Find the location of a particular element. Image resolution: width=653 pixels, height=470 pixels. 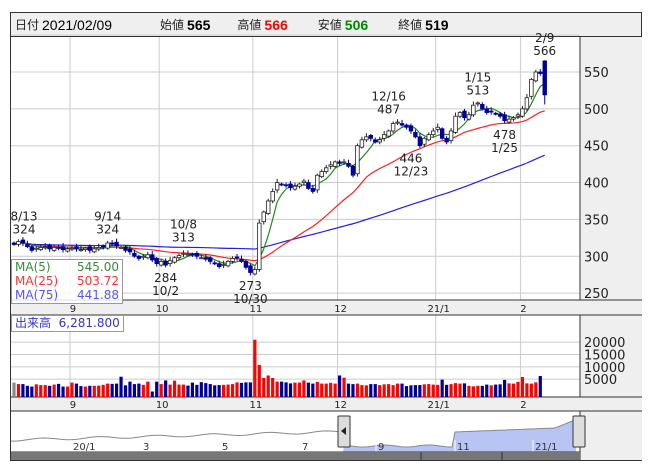

x-axis-band-volume is located at coordinates (326, 404).